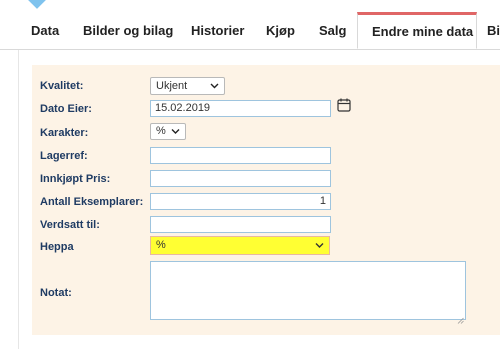 This screenshot has width=500, height=349. What do you see at coordinates (493, 31) in the screenshot?
I see `tab-bi: Bi` at bounding box center [493, 31].